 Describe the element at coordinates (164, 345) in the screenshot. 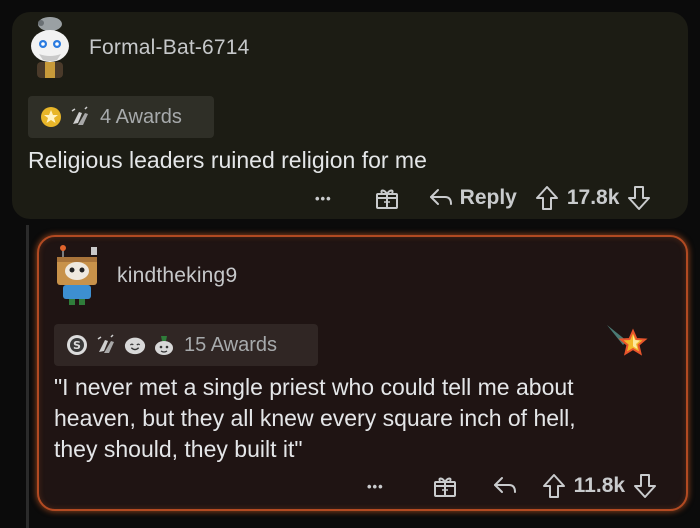

I see `helpful-award-icon` at that location.